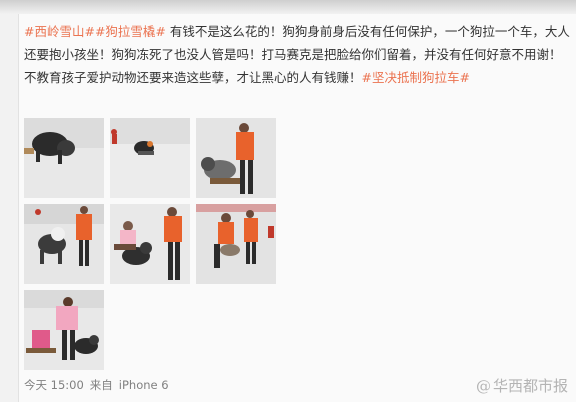 The image size is (576, 402). Describe the element at coordinates (59, 31) in the screenshot. I see `hashtag-xiling-snow-mountain: #西岭雪山#` at that location.